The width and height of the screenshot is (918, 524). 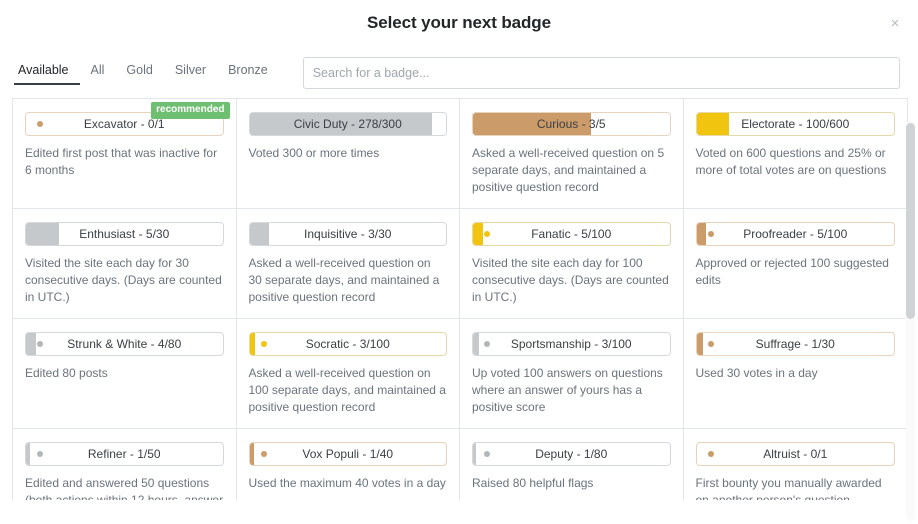 I want to click on badge-progress-label: Curious - 3/5, so click(x=571, y=124).